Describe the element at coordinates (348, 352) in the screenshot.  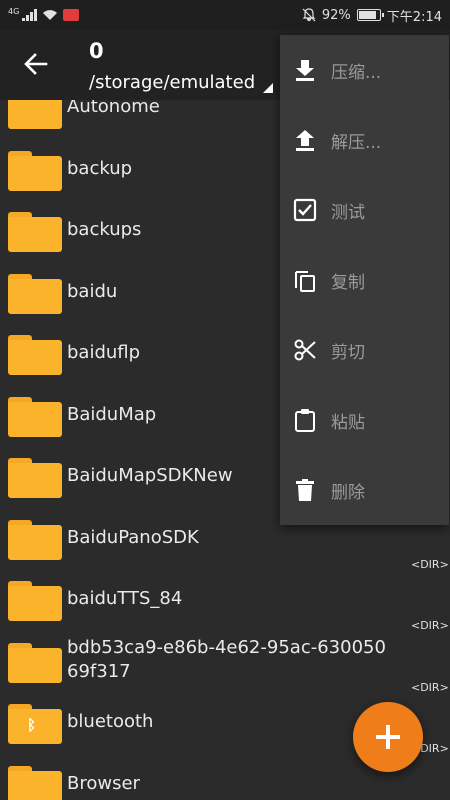
I see `menu-item-label: 剪切` at that location.